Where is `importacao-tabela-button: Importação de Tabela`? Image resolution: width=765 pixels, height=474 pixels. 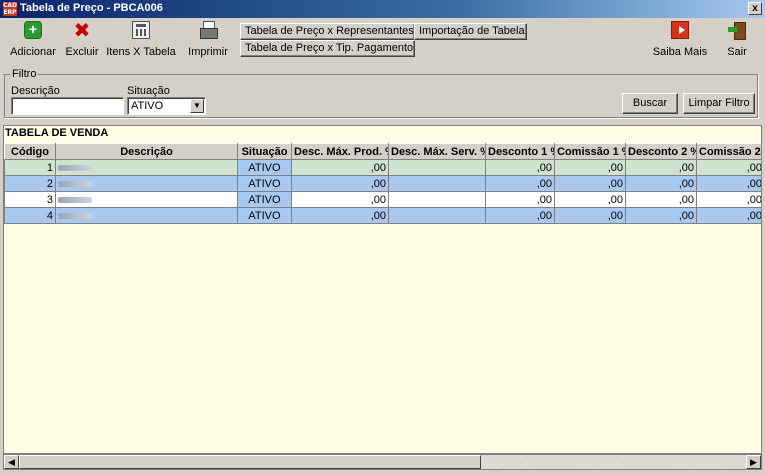 importacao-tabela-button: Importação de Tabela is located at coordinates (470, 31).